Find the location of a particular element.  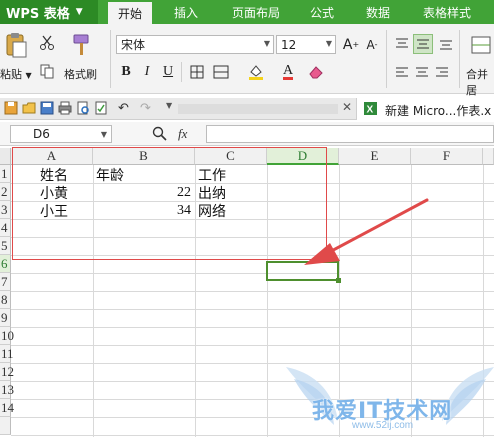

formula-input is located at coordinates (350, 134).